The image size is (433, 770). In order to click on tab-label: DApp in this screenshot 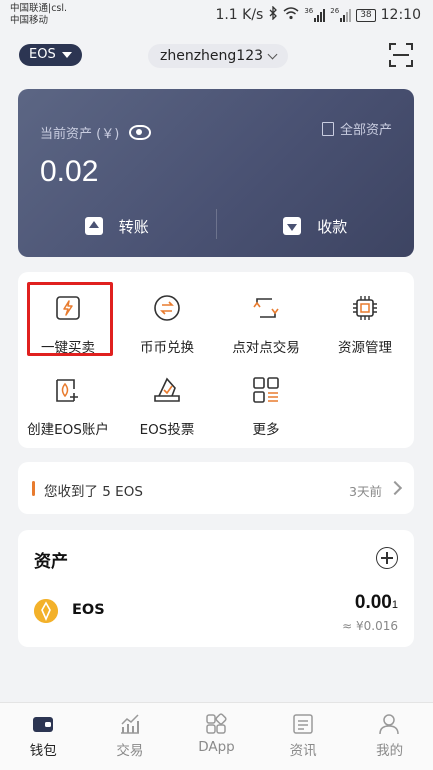, I will do `click(216, 747)`.